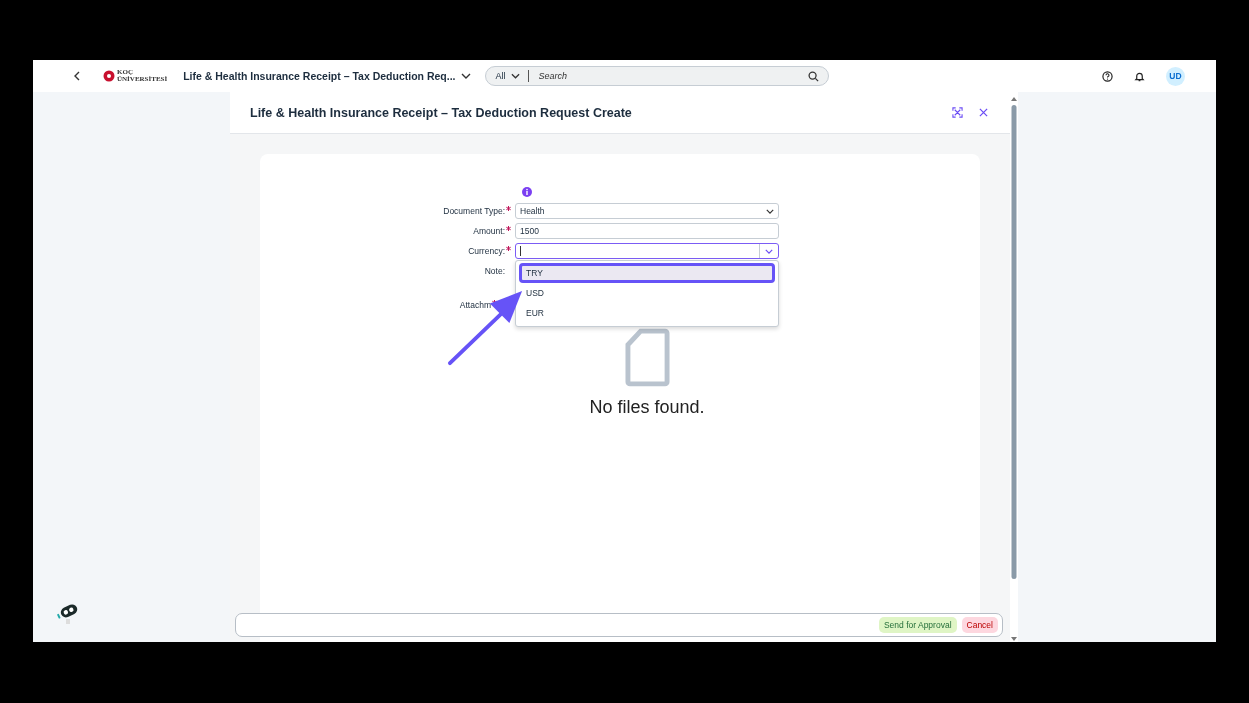 Image resolution: width=1249 pixels, height=703 pixels. I want to click on field-label: Document Type:, so click(474, 211).